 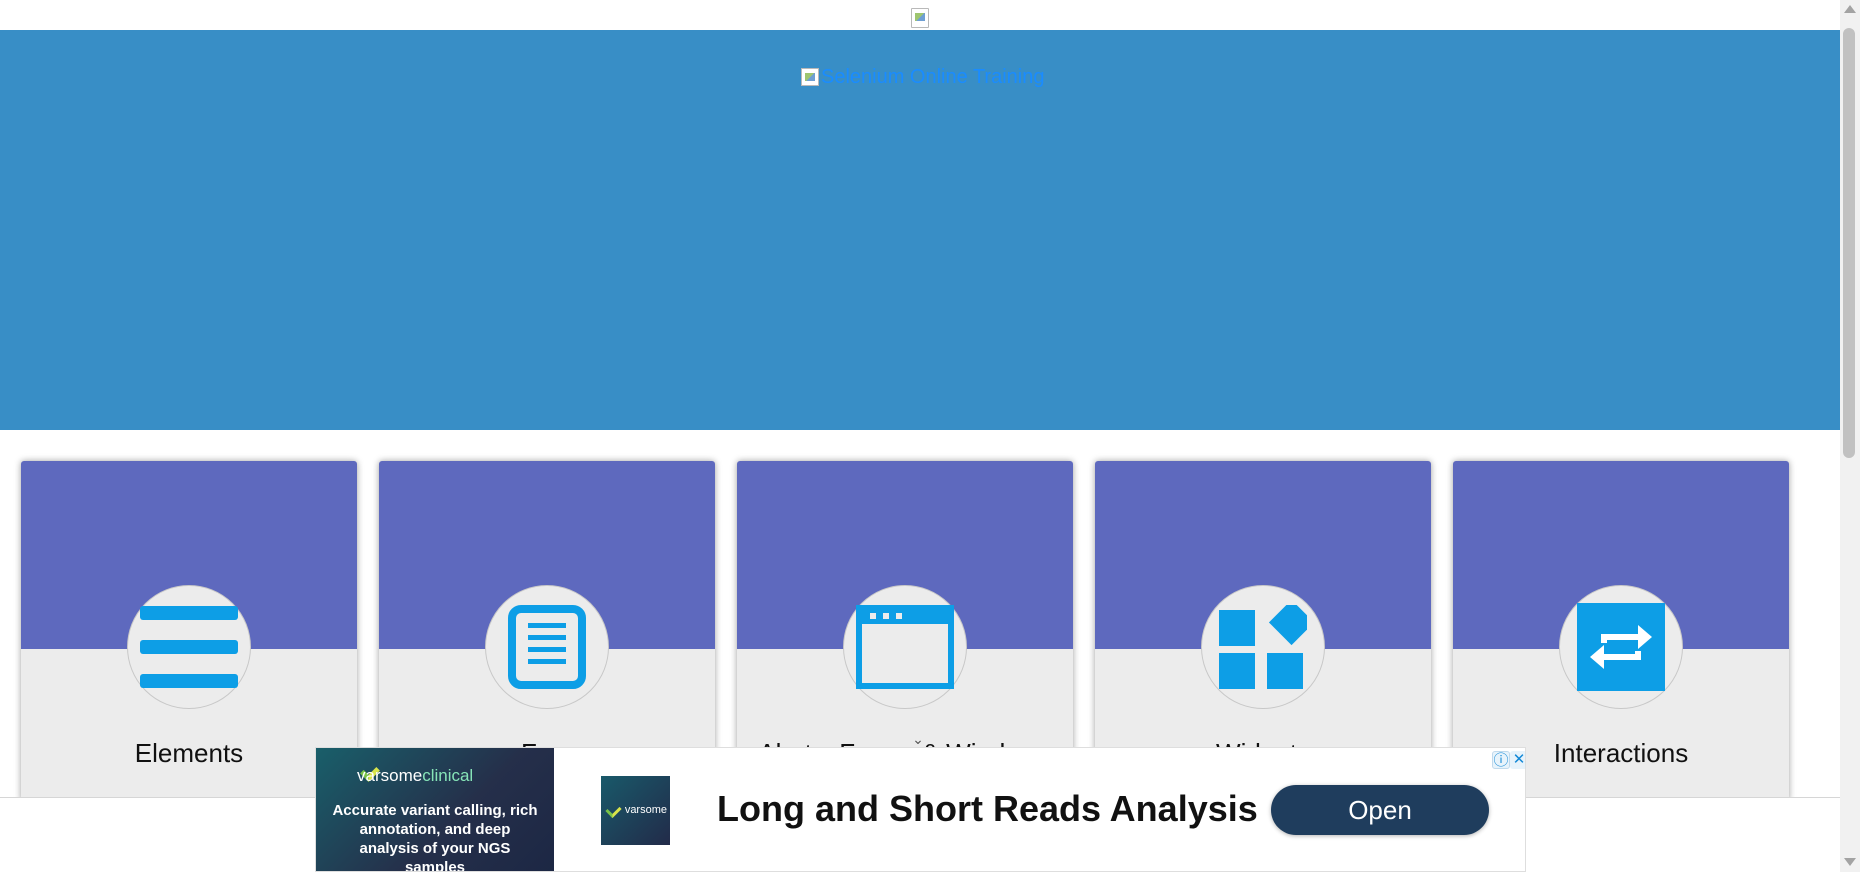 I want to click on vertical-scrollbar, so click(x=1850, y=436).